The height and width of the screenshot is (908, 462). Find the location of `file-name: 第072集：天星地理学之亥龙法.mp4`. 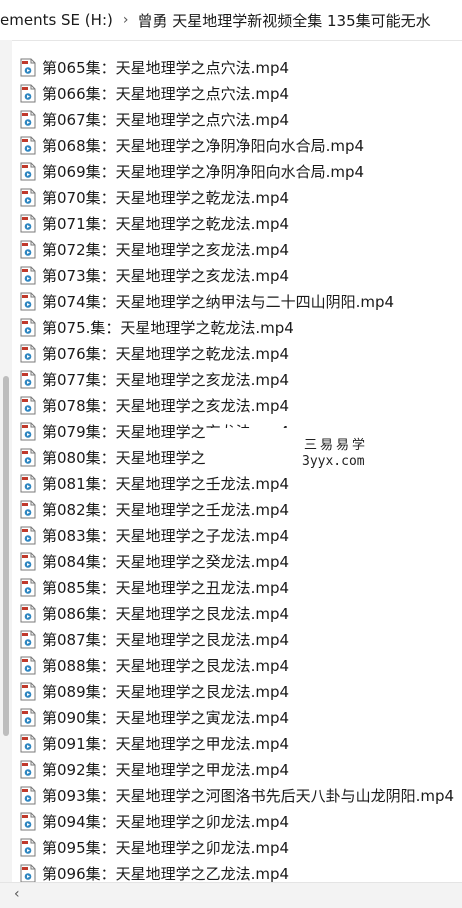

file-name: 第072集：天星地理学之亥龙法.mp4 is located at coordinates (166, 249).